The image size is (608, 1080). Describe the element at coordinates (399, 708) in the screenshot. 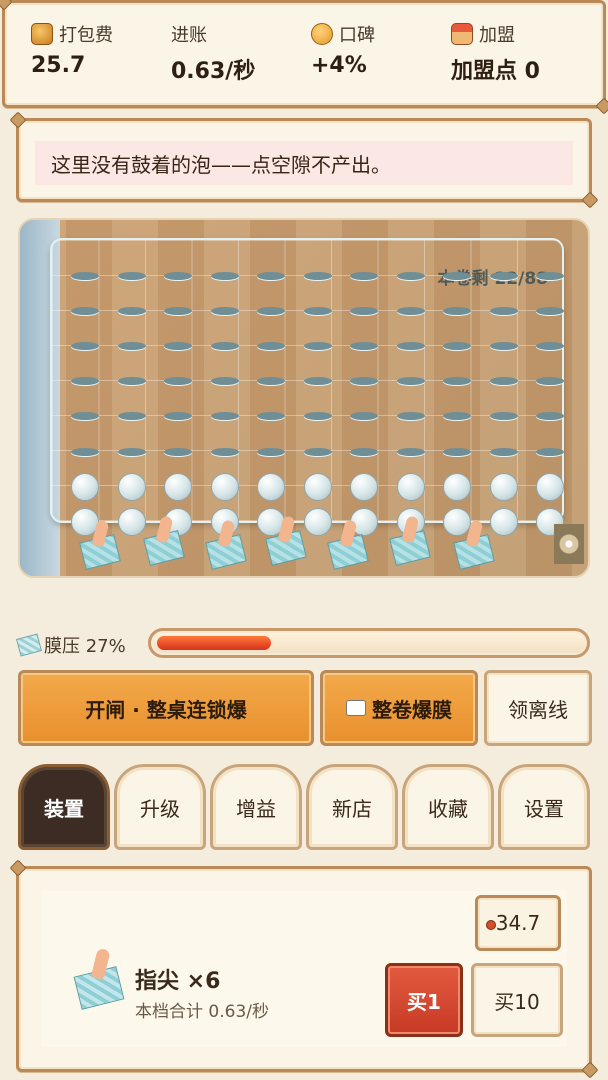

I see `roll-burst-button: 整卷爆膜` at that location.